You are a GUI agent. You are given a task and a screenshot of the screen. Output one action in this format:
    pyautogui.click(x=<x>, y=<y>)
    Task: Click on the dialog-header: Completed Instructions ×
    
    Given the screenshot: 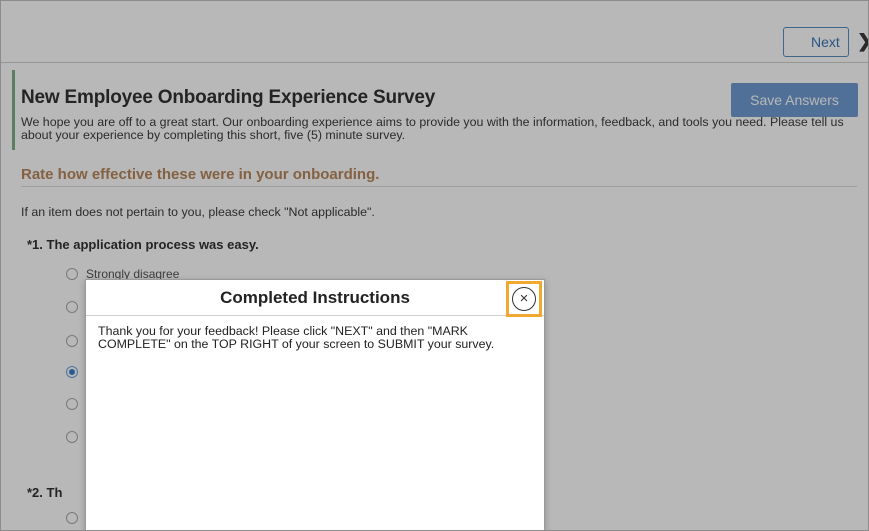 What is the action you would take?
    pyautogui.click(x=315, y=298)
    